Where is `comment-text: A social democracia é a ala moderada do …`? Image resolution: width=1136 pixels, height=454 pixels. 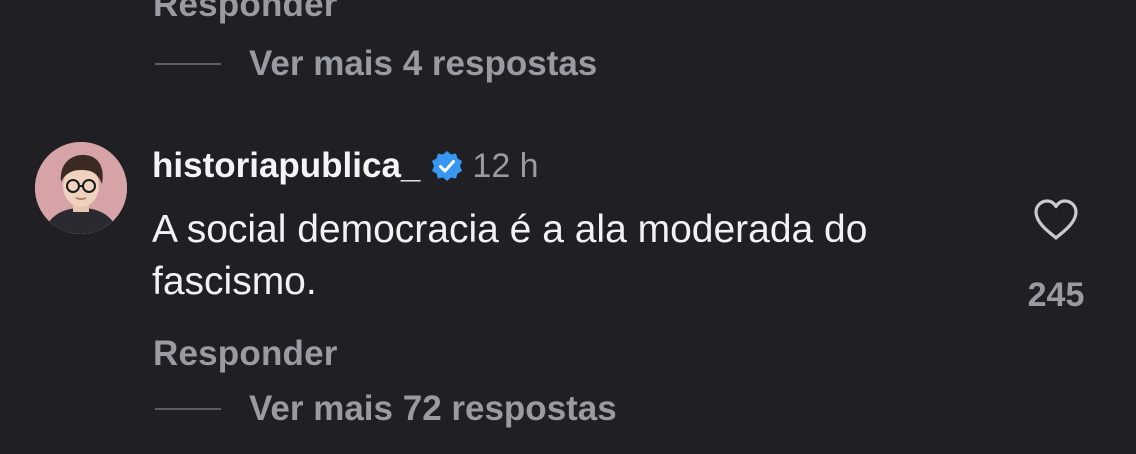
comment-text: A social democracia é a ala moderada do … is located at coordinates (510, 255).